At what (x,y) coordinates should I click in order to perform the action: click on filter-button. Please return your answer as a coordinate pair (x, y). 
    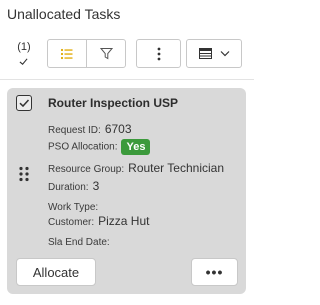
    Looking at the image, I should click on (106, 53).